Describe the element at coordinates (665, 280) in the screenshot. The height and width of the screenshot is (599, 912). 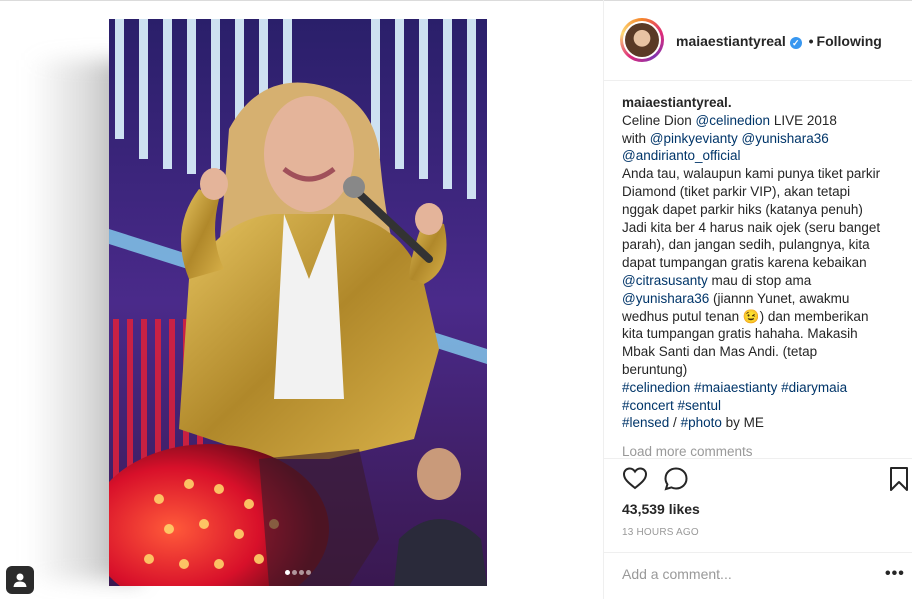
I see `mention-link: @citrasusanty` at that location.